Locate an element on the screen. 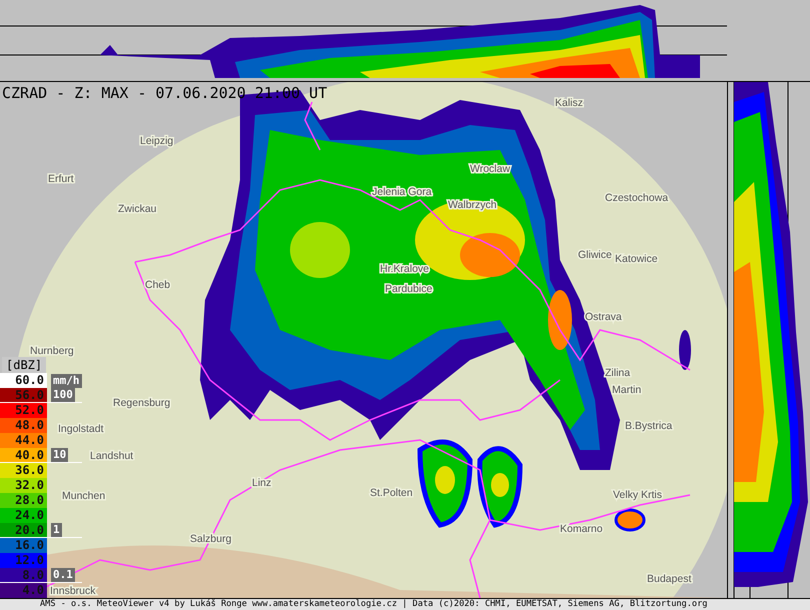 This screenshot has width=810, height=610. legend-entry: 44.0 is located at coordinates (23, 440).